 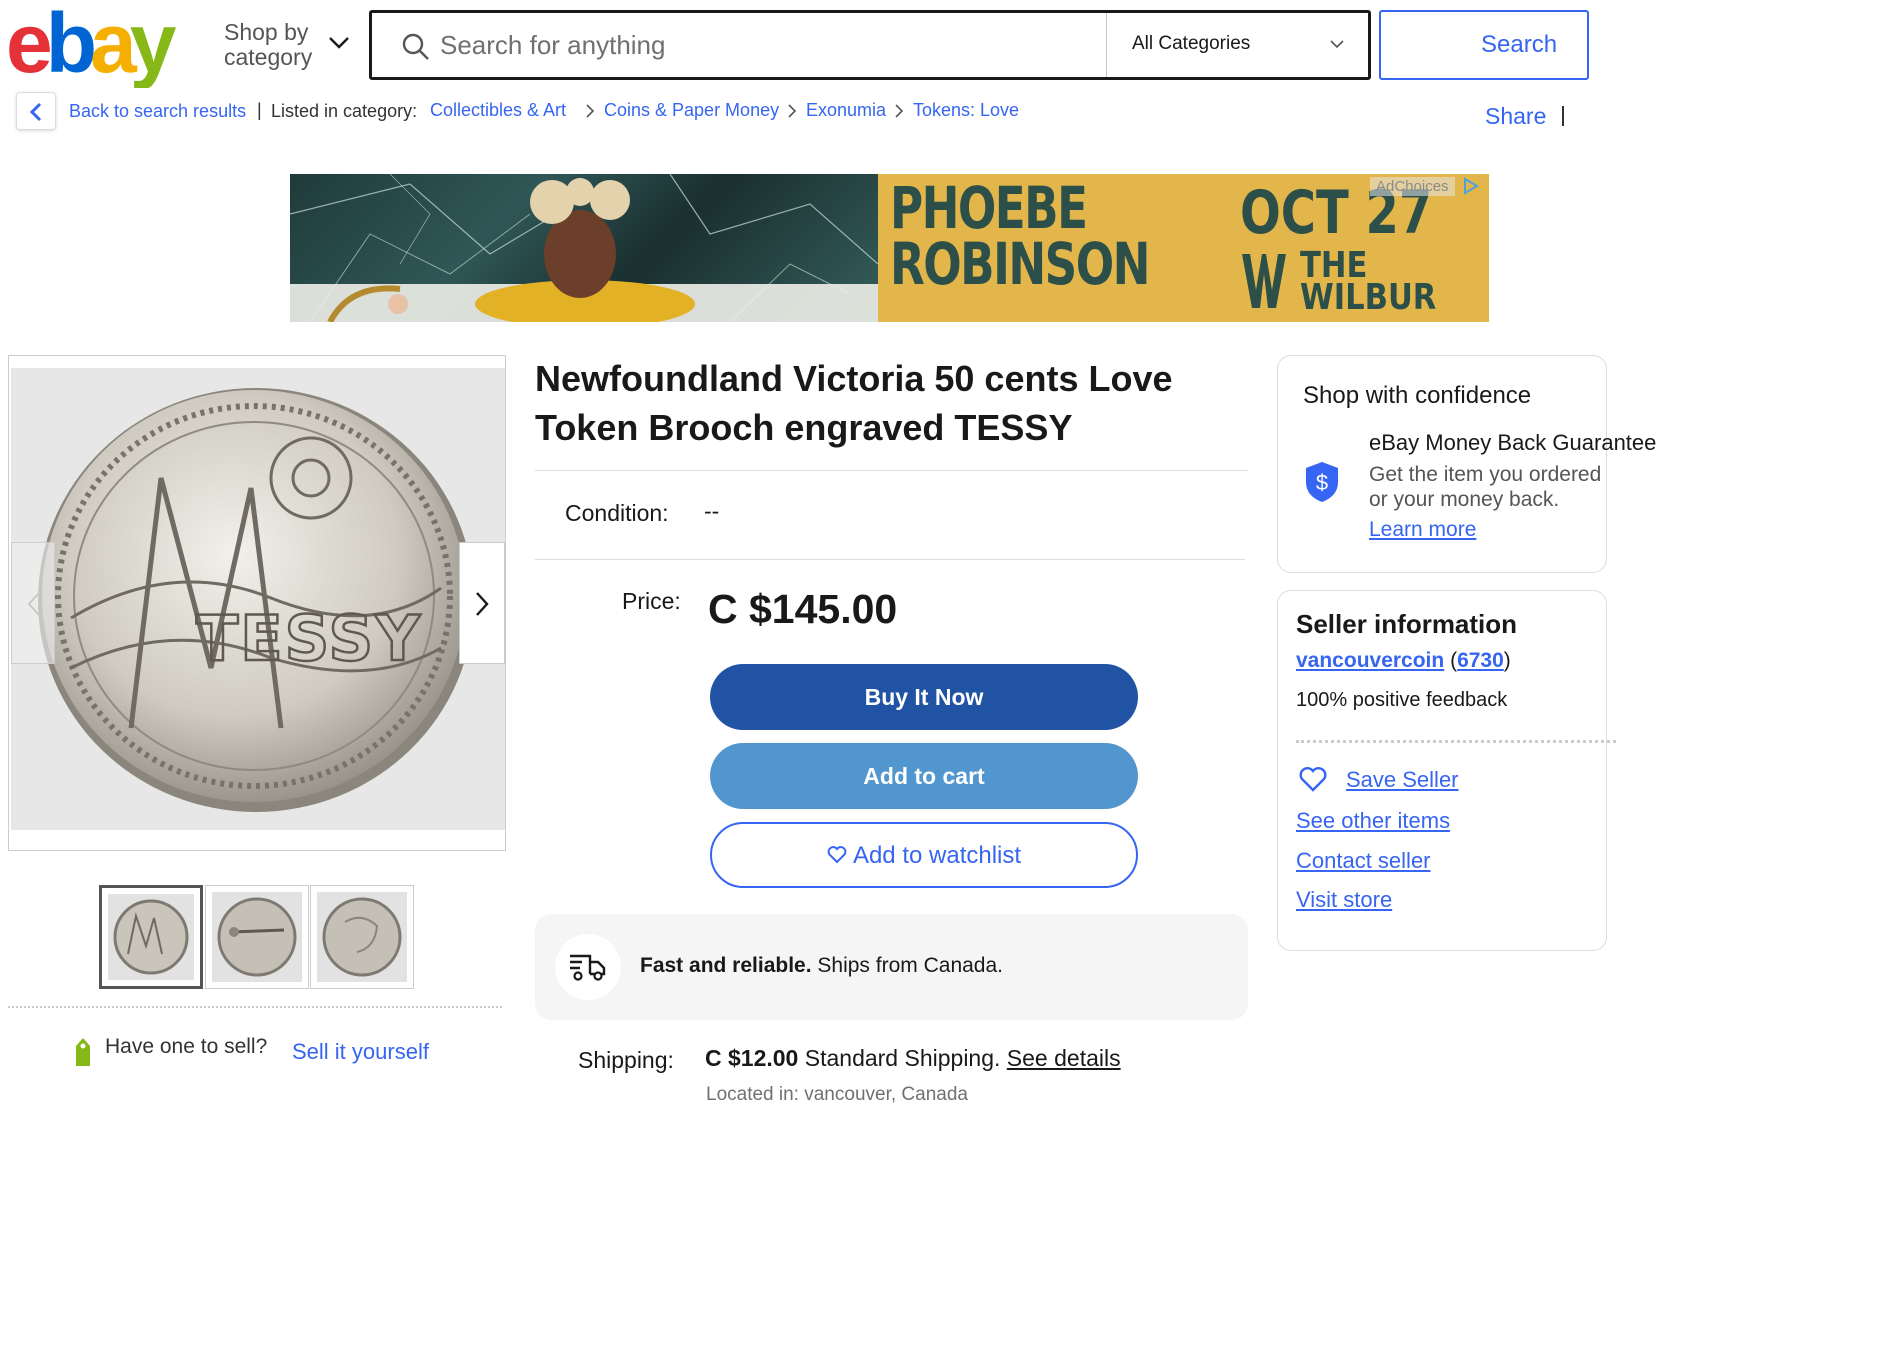 I want to click on category-select: All Categories, so click(x=1191, y=44).